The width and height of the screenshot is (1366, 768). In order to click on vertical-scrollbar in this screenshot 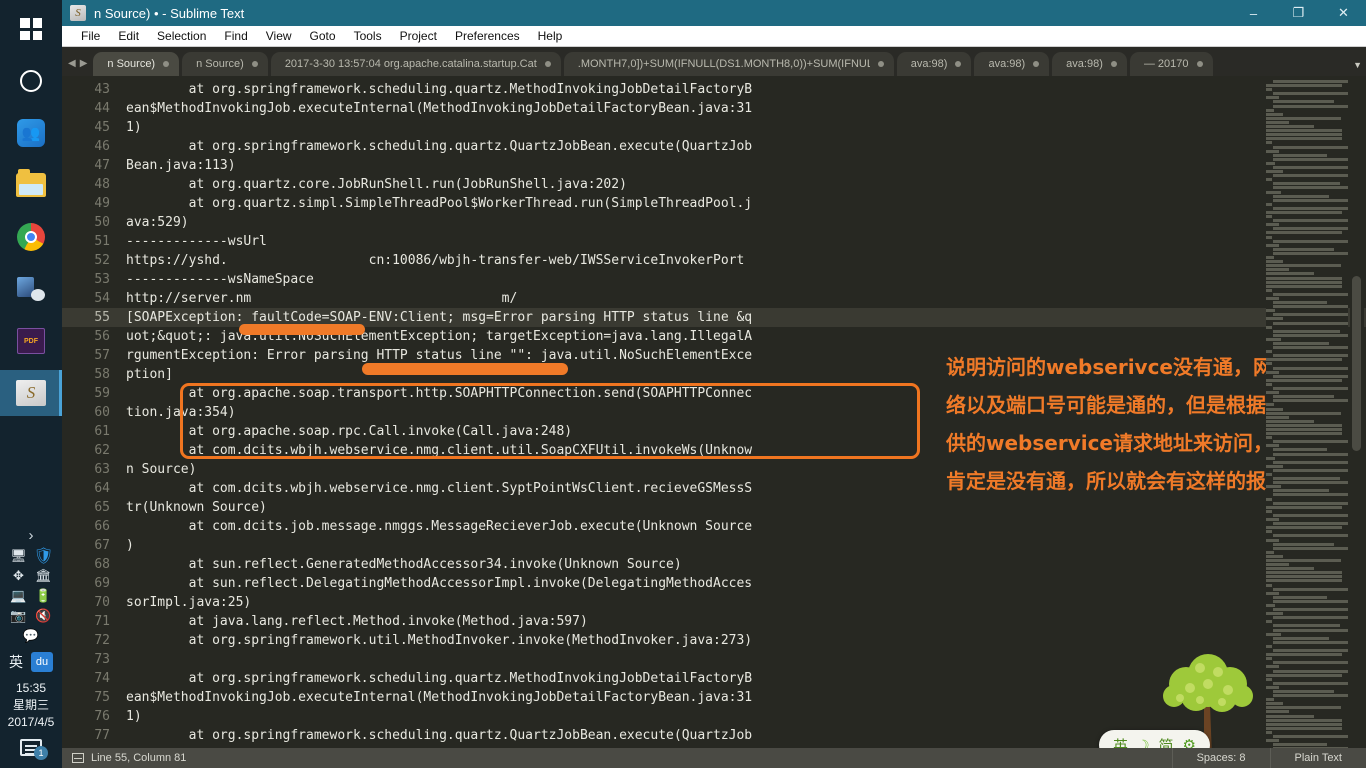, I will do `click(1357, 422)`.